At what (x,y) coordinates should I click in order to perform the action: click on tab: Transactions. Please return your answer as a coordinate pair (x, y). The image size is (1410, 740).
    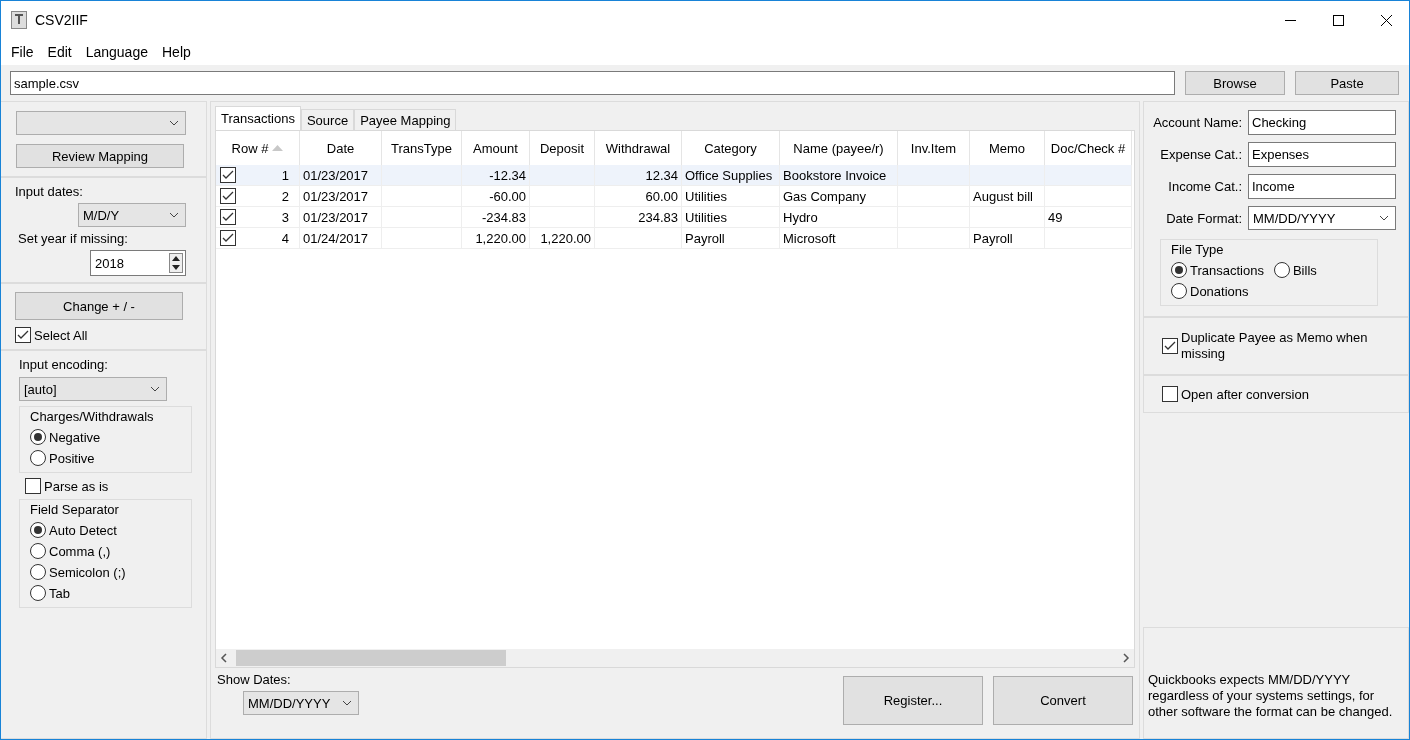
    Looking at the image, I should click on (258, 118).